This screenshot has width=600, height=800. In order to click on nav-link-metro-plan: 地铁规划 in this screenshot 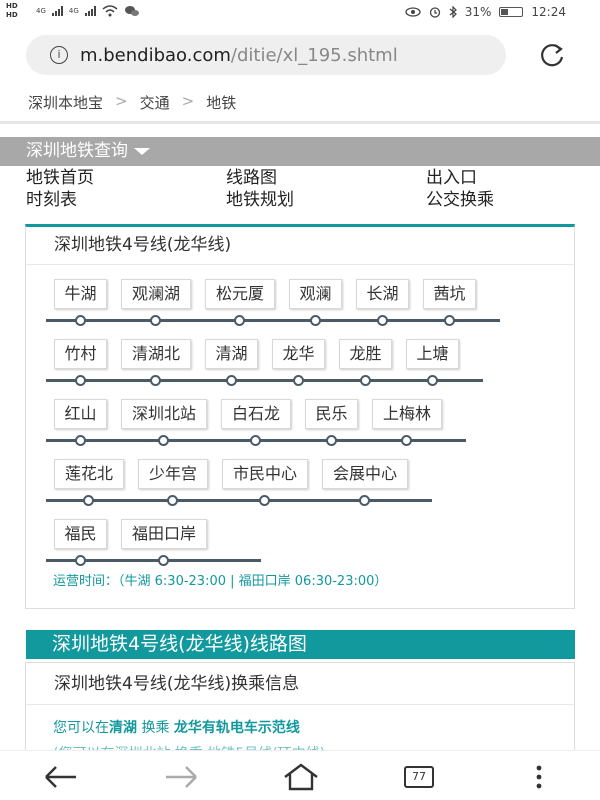, I will do `click(326, 200)`.